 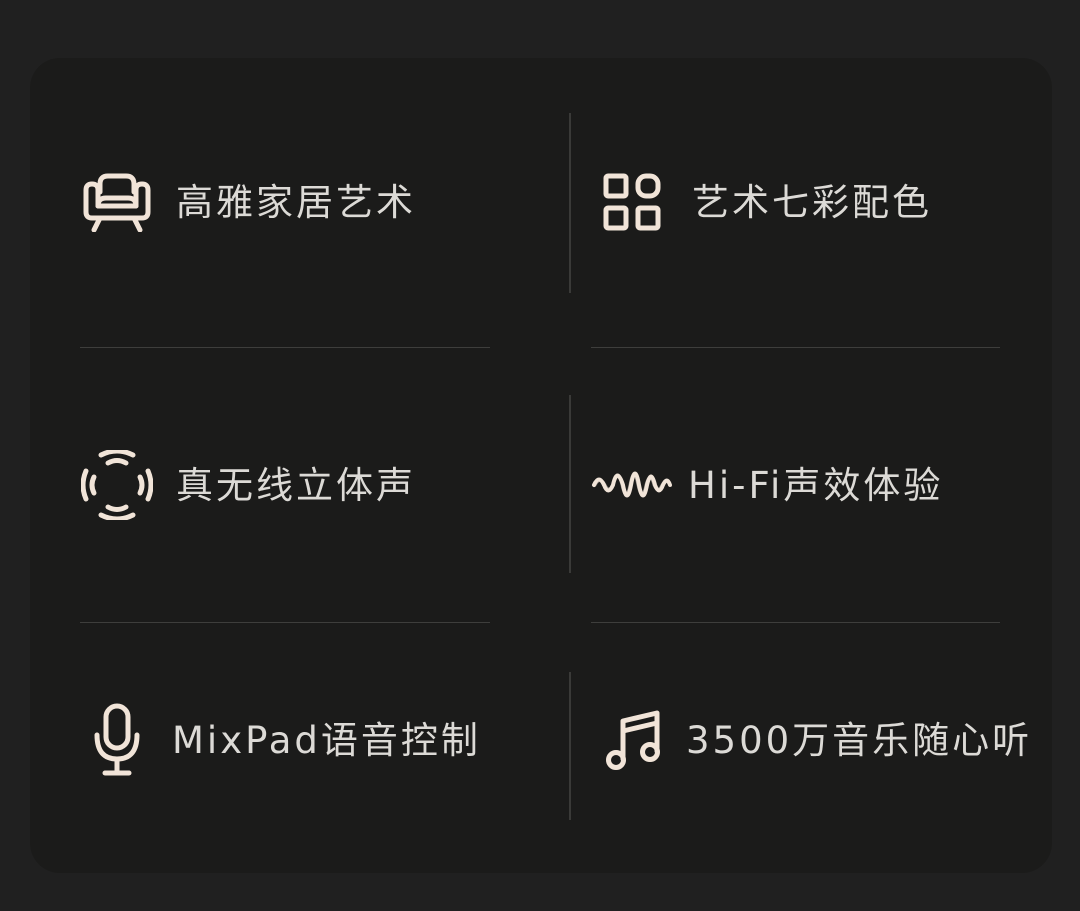 I want to click on feature-label: 艺术七彩配色, so click(x=812, y=202).